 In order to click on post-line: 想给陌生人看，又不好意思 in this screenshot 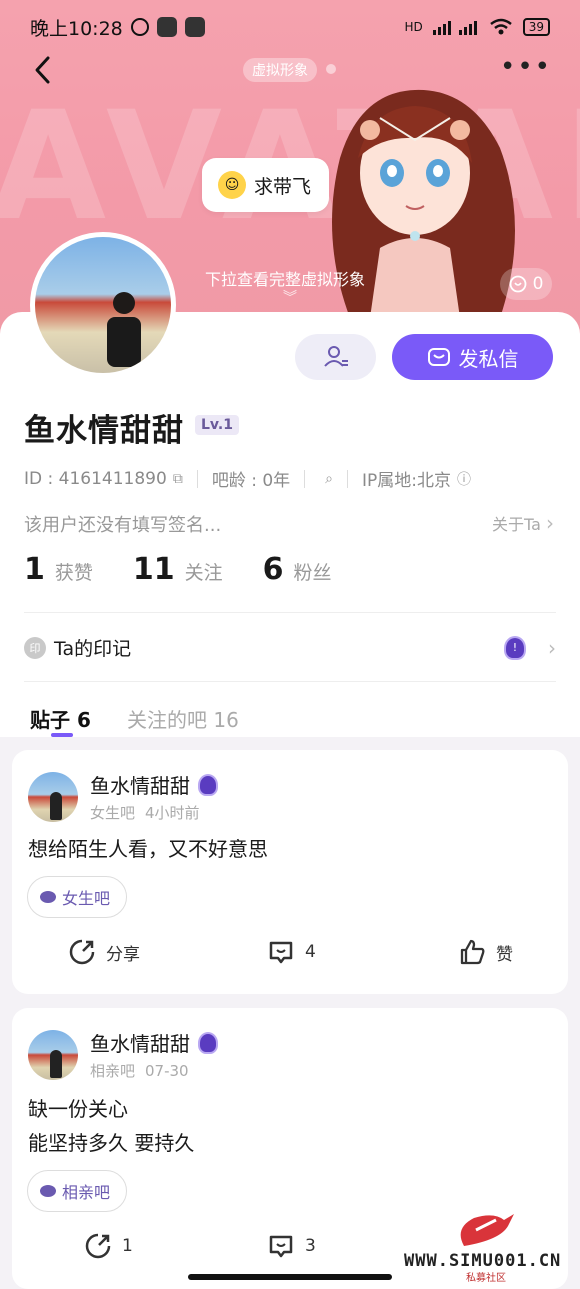, I will do `click(148, 849)`.